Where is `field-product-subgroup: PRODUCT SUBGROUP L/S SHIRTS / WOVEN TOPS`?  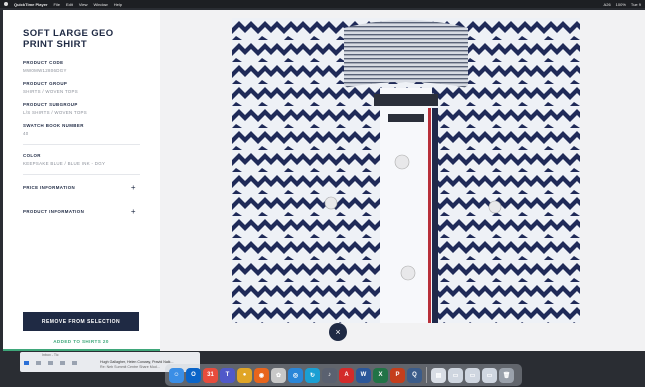
field-product-subgroup: PRODUCT SUBGROUP L/S SHIRTS / WOVEN TOPS is located at coordinates (81, 108).